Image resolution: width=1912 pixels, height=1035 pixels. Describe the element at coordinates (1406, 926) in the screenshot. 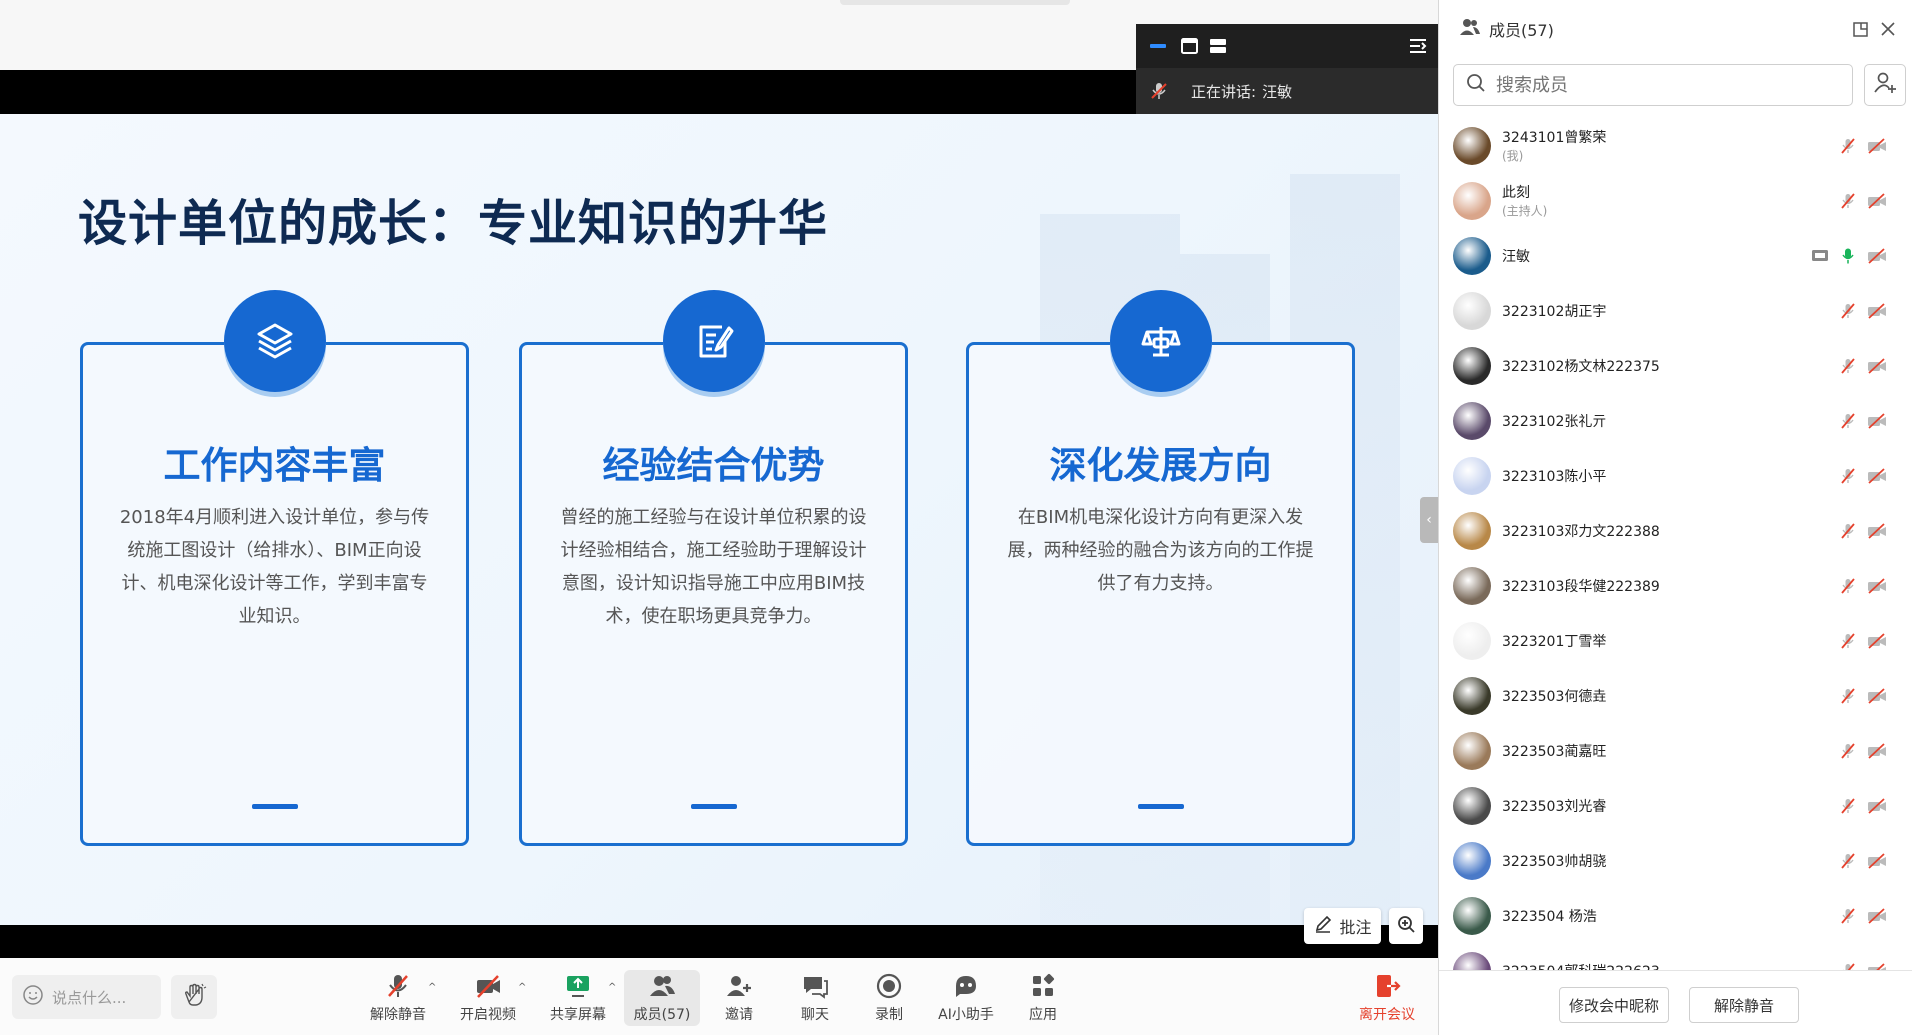

I see `zoom-in-button` at that location.